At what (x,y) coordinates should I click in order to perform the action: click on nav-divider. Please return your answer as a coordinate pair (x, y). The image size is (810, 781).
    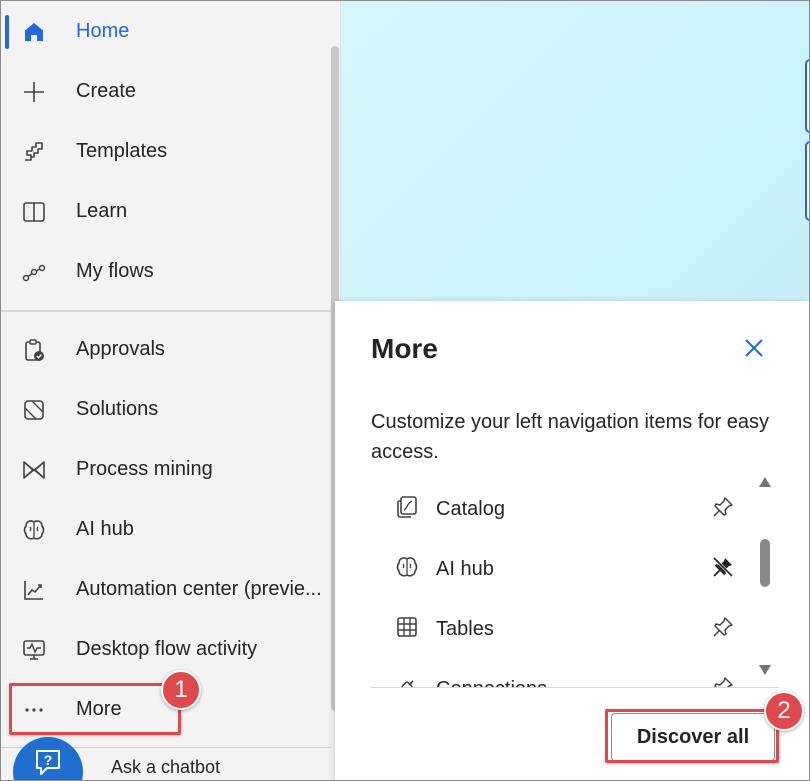
    Looking at the image, I should click on (166, 311).